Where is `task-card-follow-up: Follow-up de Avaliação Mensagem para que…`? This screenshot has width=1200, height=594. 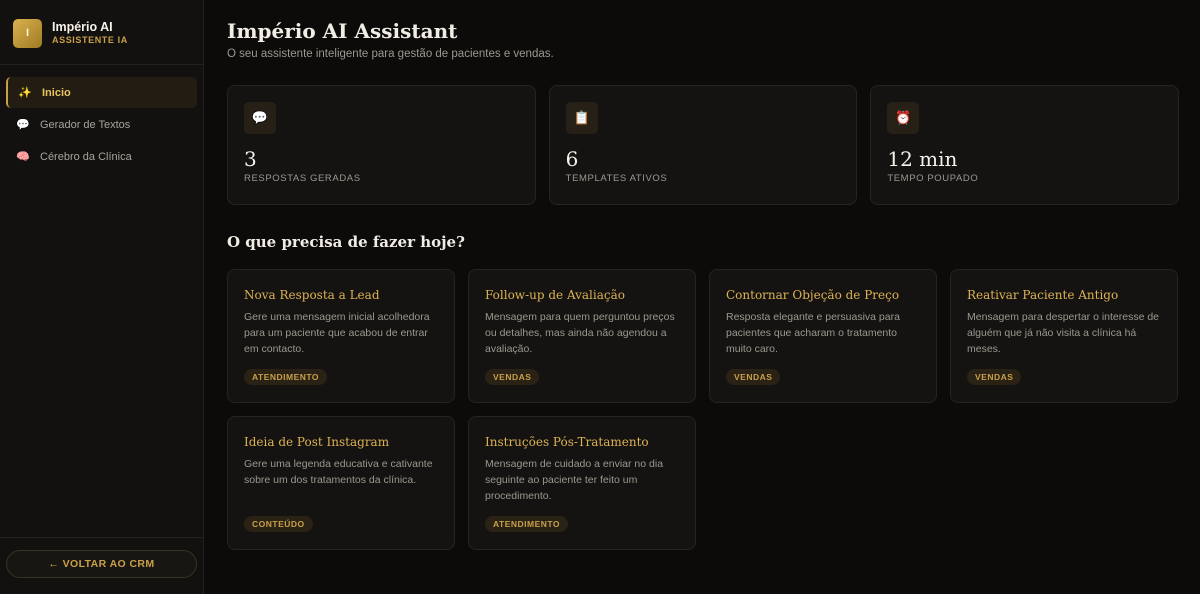 task-card-follow-up: Follow-up de Avaliação Mensagem para que… is located at coordinates (582, 336).